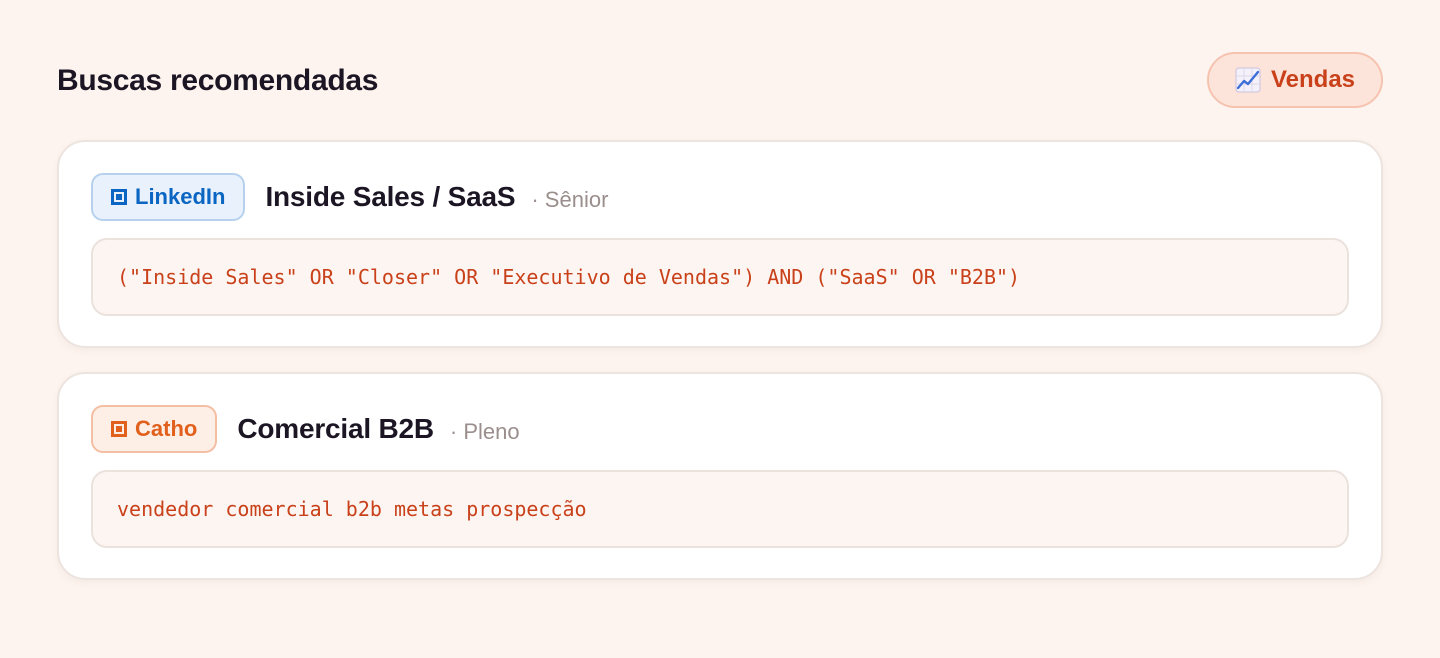 The width and height of the screenshot is (1440, 658). I want to click on search-card-header: LinkedIn Inside Sales / SaaS · Sênior, so click(349, 197).